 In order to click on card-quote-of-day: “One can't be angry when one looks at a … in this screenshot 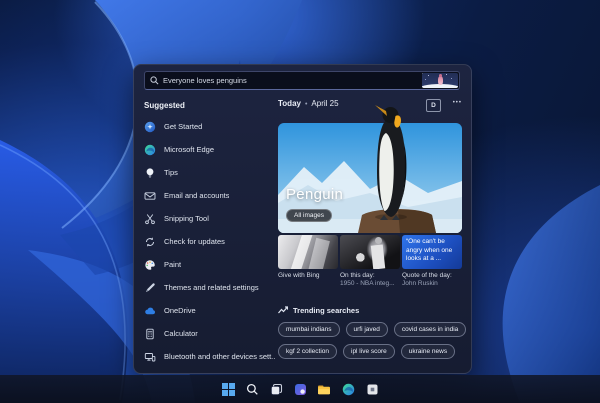, I will do `click(432, 261)`.